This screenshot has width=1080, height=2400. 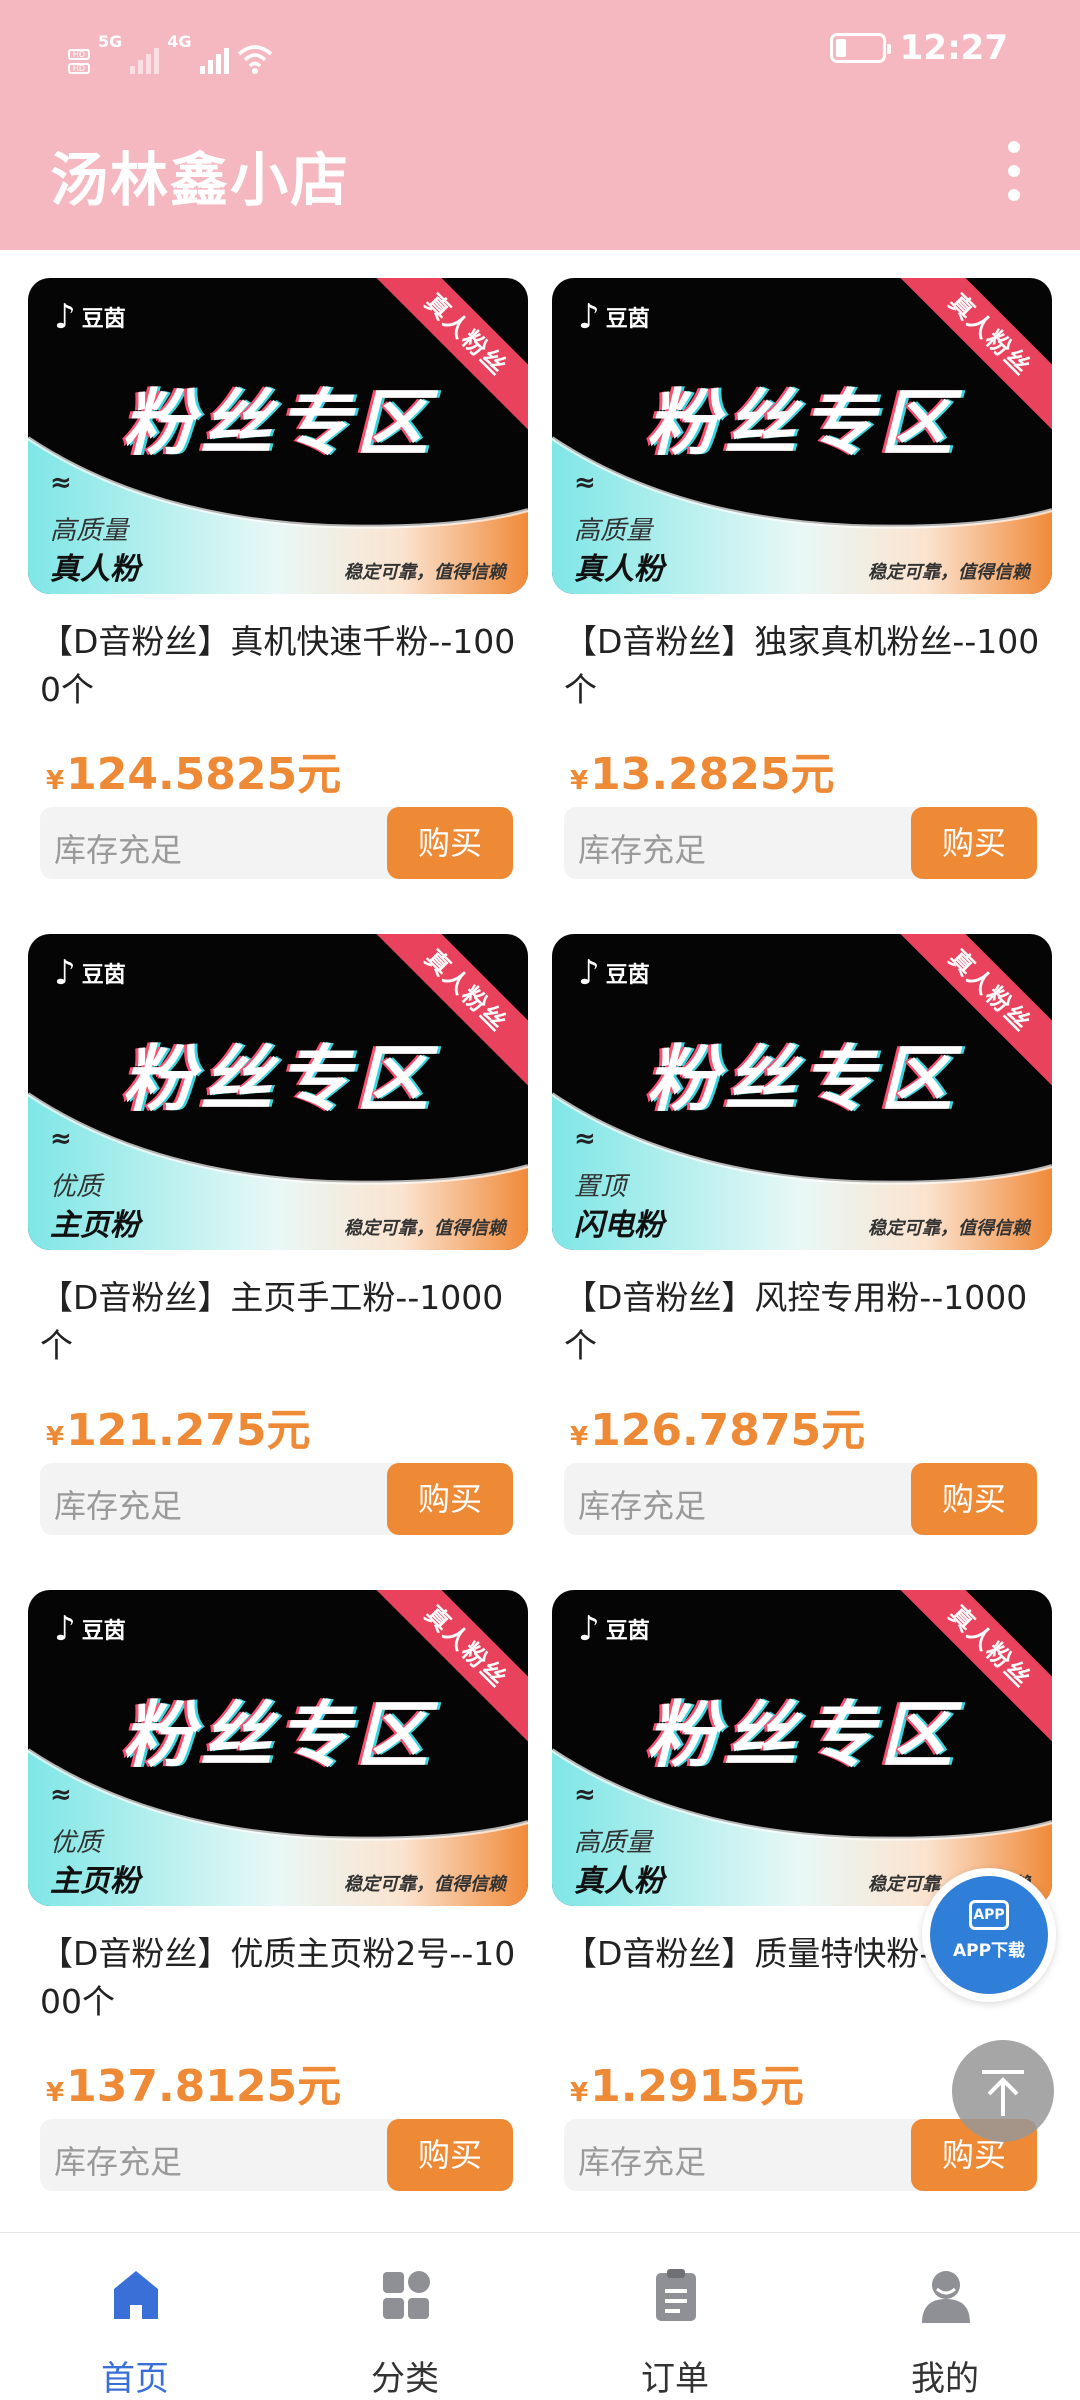 What do you see at coordinates (110, 41) in the screenshot?
I see `network-label: 5G` at bounding box center [110, 41].